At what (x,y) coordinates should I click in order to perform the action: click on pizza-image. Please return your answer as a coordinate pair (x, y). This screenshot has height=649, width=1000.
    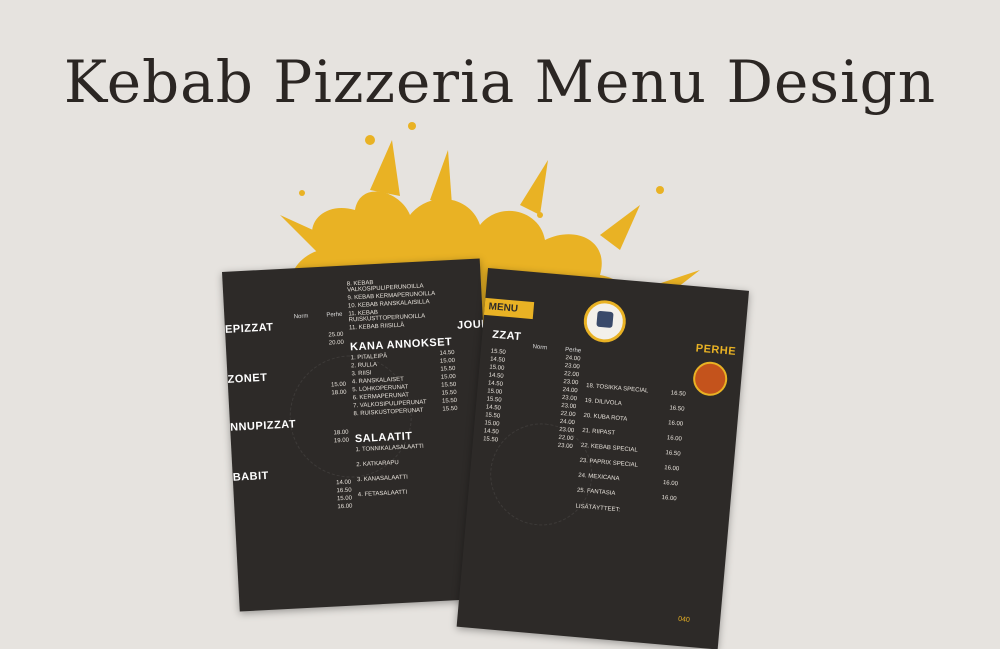
    Looking at the image, I should click on (710, 379).